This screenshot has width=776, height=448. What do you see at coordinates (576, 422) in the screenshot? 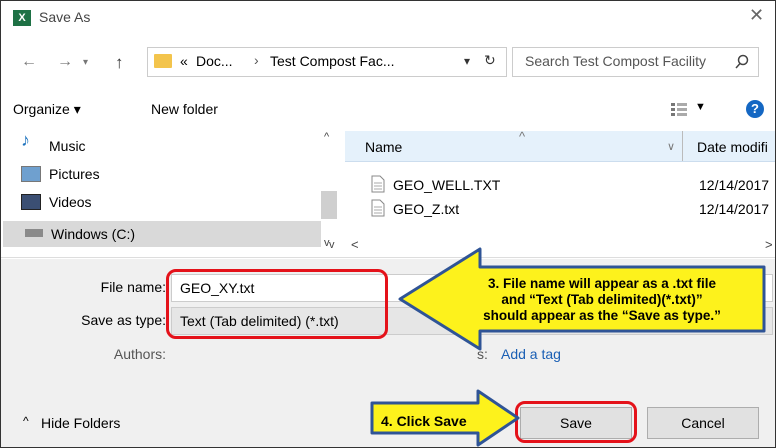
I see `save-button-highlight` at bounding box center [576, 422].